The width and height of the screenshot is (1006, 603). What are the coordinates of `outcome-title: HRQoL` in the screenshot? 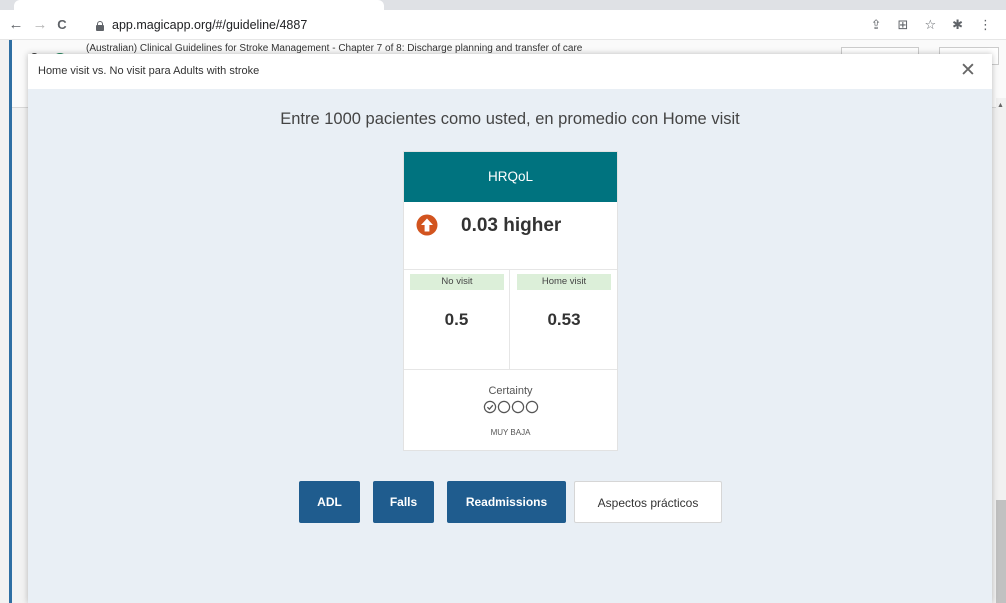 It's located at (510, 177).